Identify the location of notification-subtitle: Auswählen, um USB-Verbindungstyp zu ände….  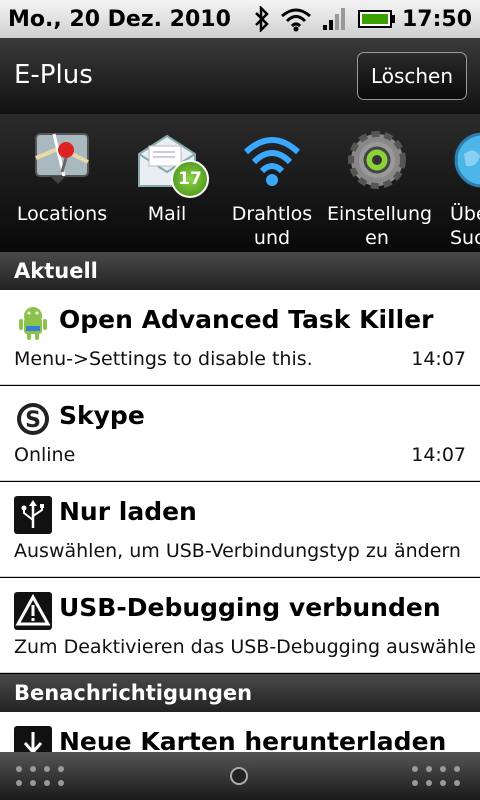
(237, 551).